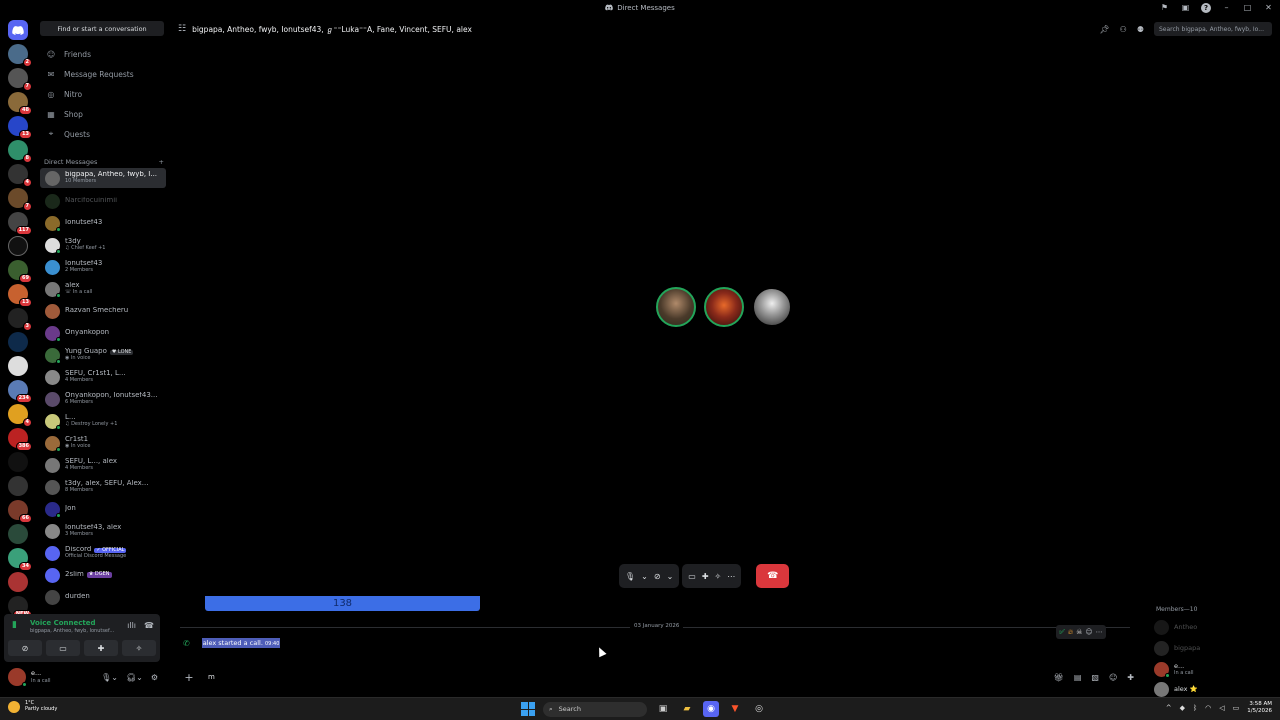 This screenshot has height=720, width=1280. Describe the element at coordinates (1173, 670) in the screenshot. I see `member-item: e... In a call` at that location.